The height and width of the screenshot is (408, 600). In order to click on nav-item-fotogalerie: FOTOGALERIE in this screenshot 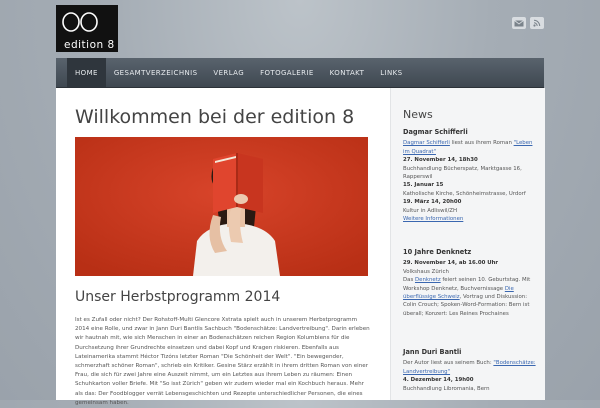, I will do `click(287, 72)`.